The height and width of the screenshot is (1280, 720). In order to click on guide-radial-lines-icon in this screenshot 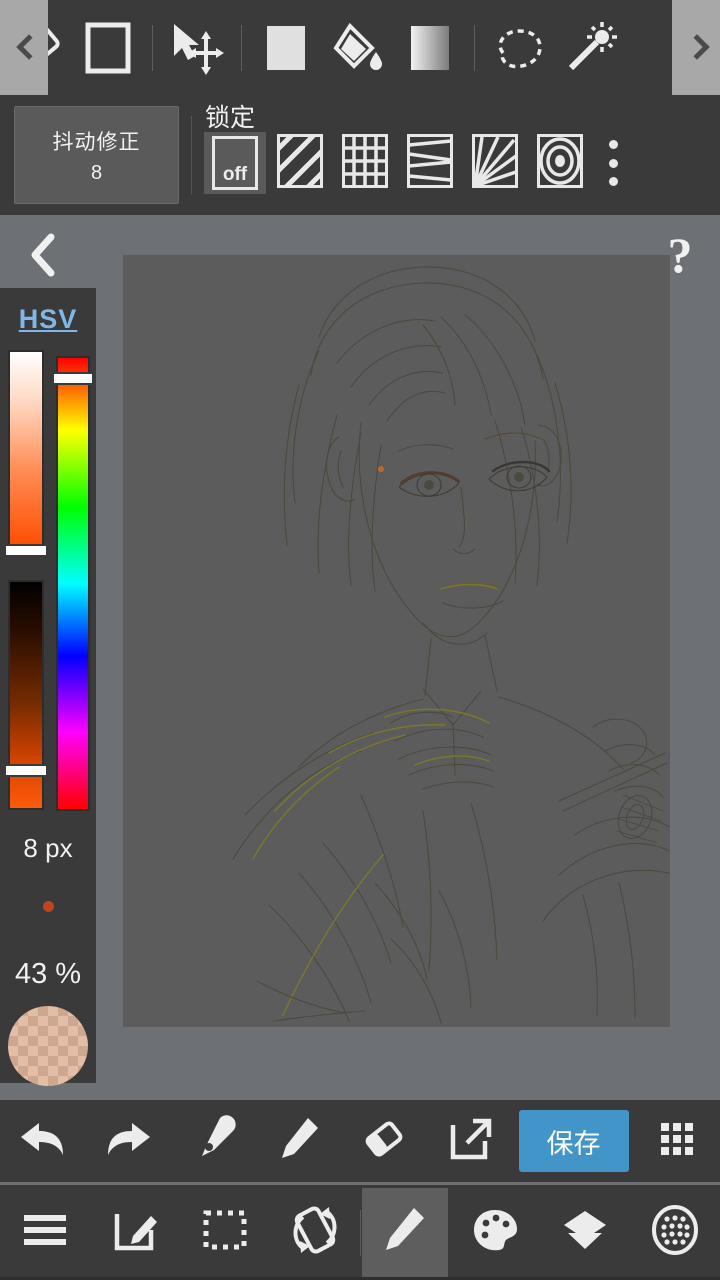, I will do `click(495, 163)`.